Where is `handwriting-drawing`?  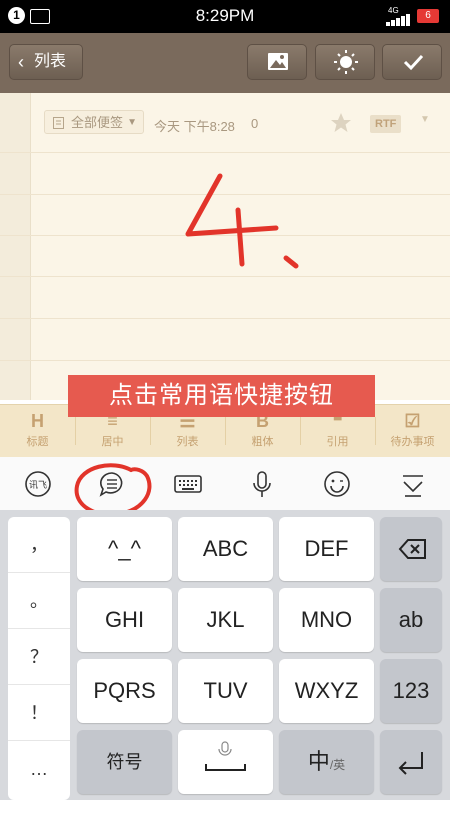
handwriting-drawing is located at coordinates (242, 221).